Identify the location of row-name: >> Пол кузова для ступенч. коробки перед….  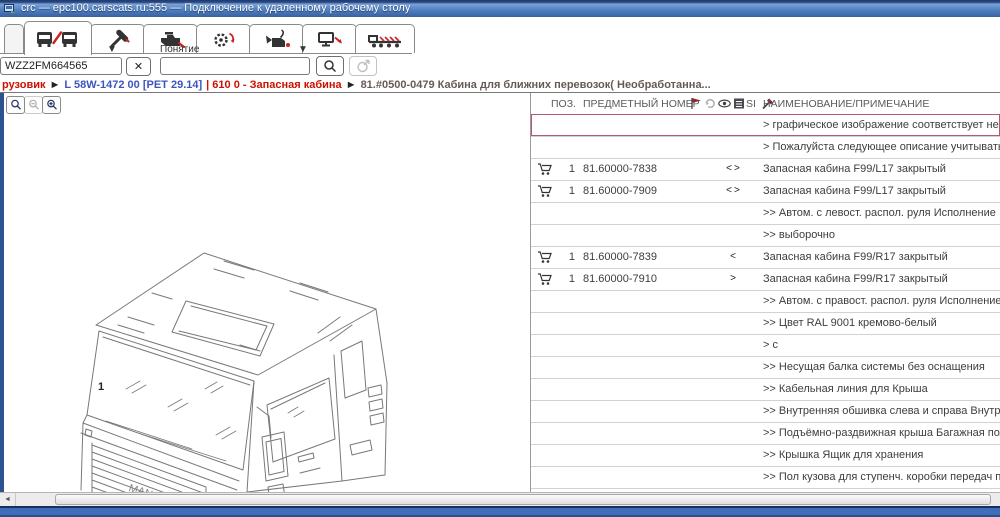
(881, 477).